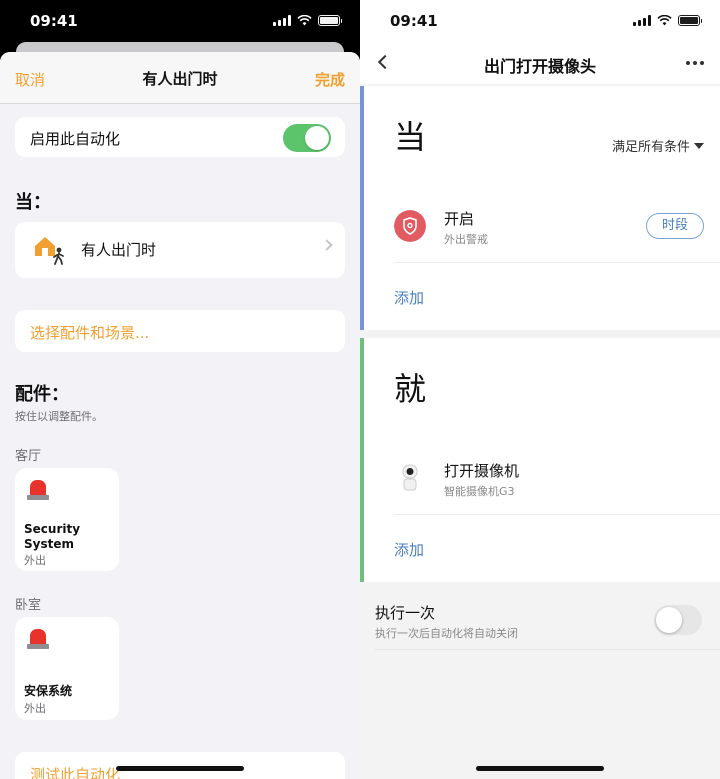 The height and width of the screenshot is (779, 720). I want to click on then-add-button: 添加, so click(409, 549).